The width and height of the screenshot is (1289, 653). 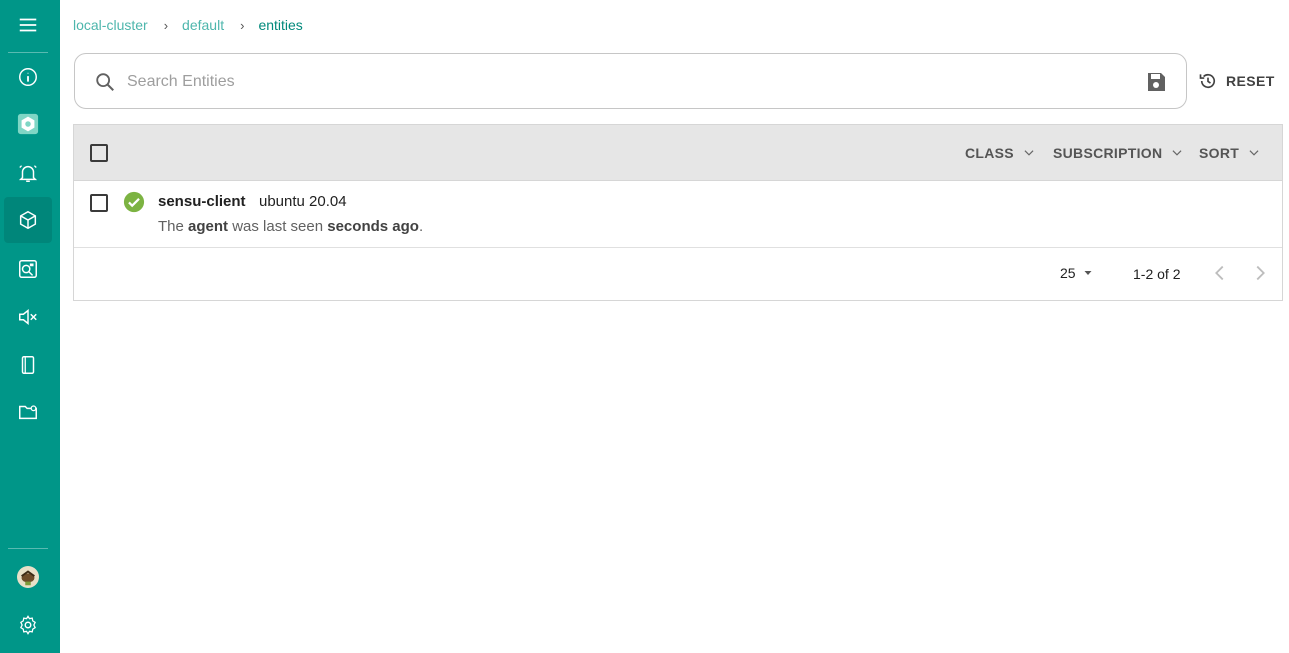 What do you see at coordinates (28, 25) in the screenshot?
I see `menu-icon` at bounding box center [28, 25].